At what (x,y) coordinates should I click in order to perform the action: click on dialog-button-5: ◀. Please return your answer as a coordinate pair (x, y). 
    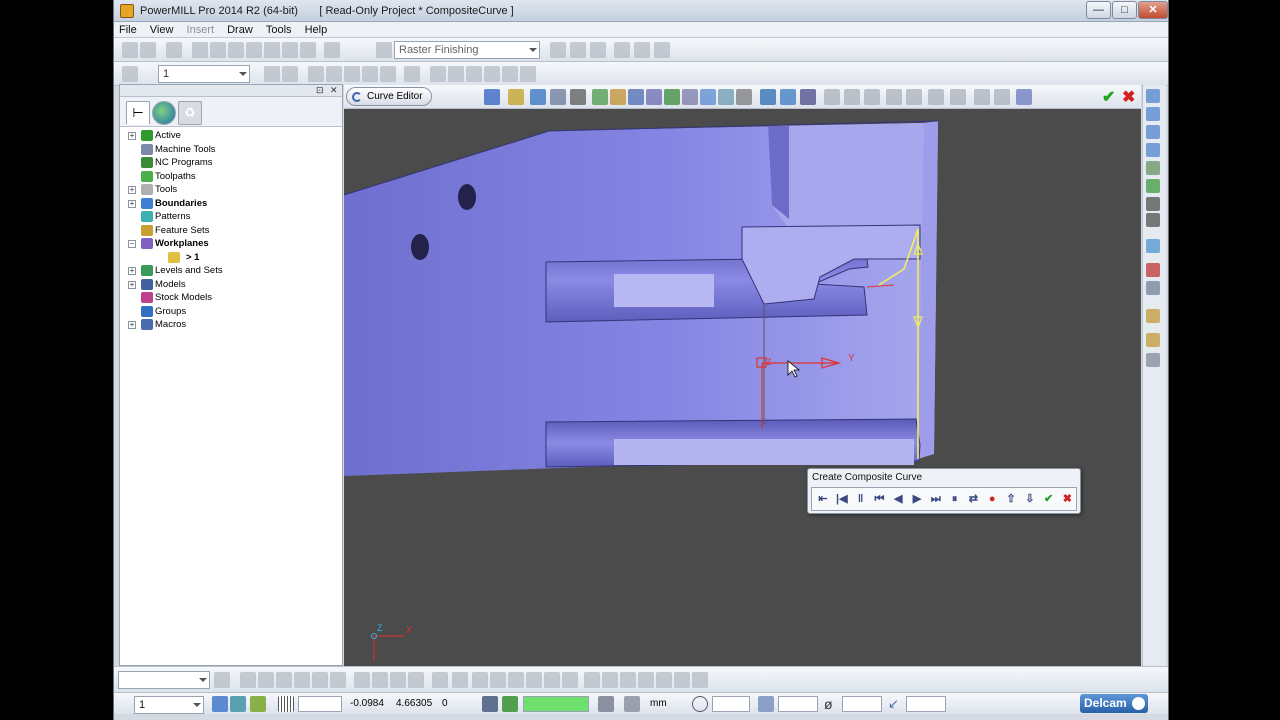
    Looking at the image, I should click on (898, 499).